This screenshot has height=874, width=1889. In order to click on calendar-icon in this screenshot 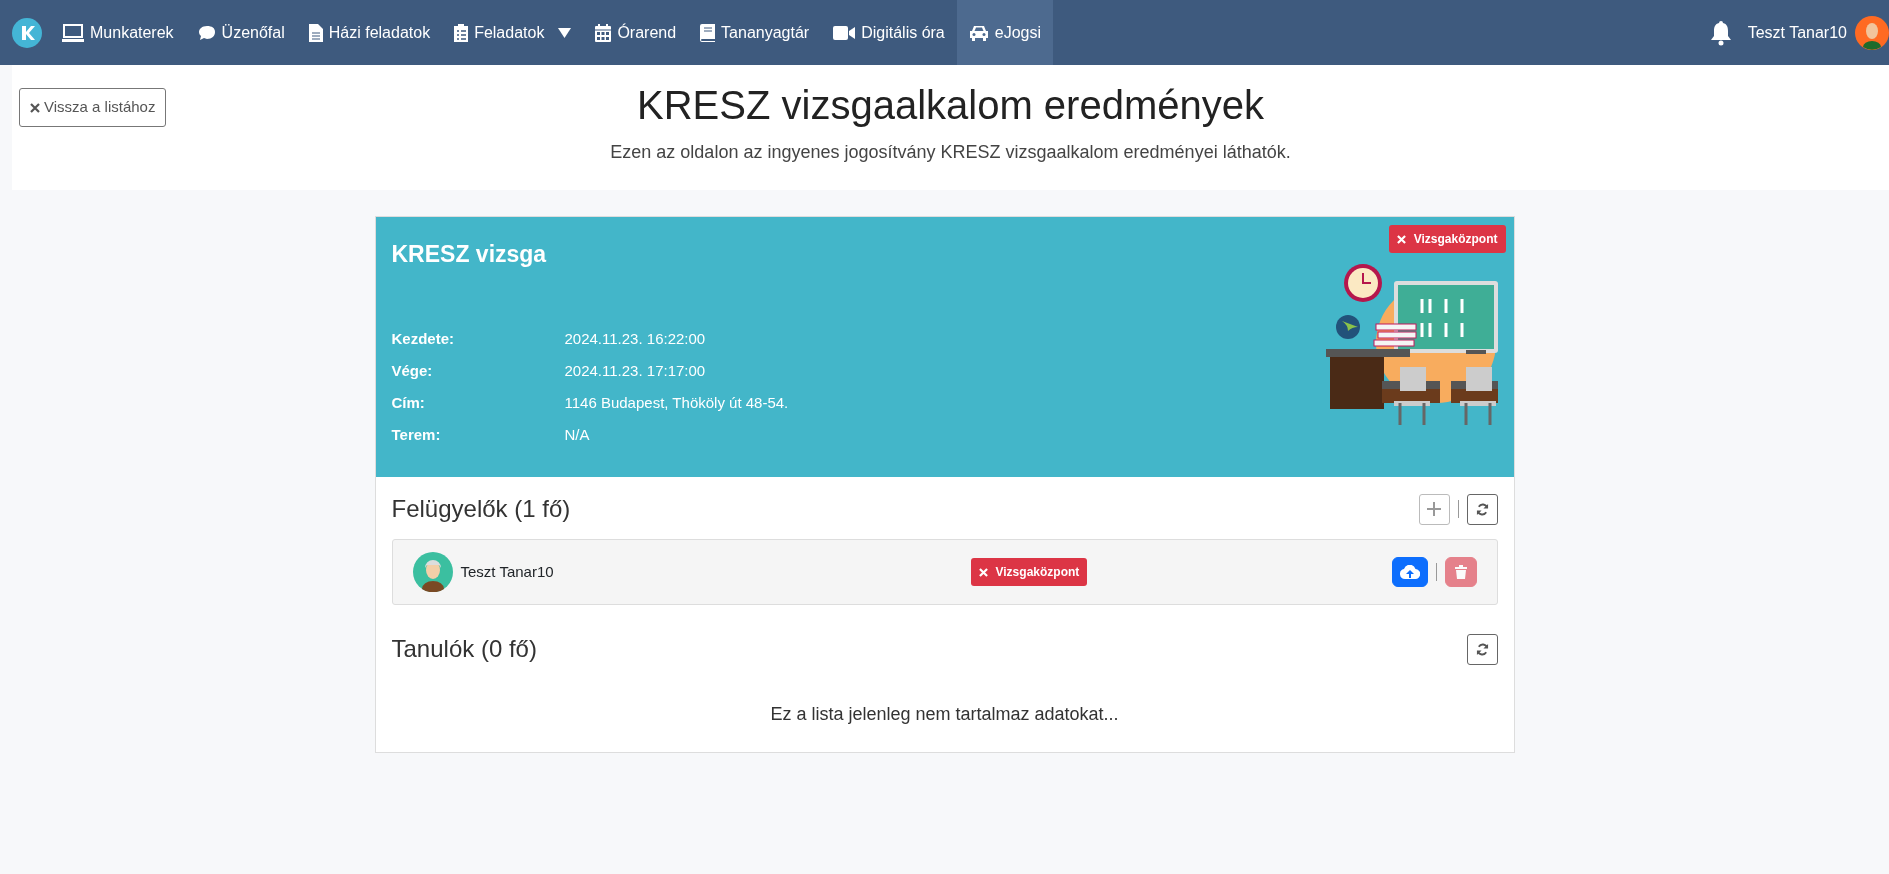, I will do `click(603, 32)`.